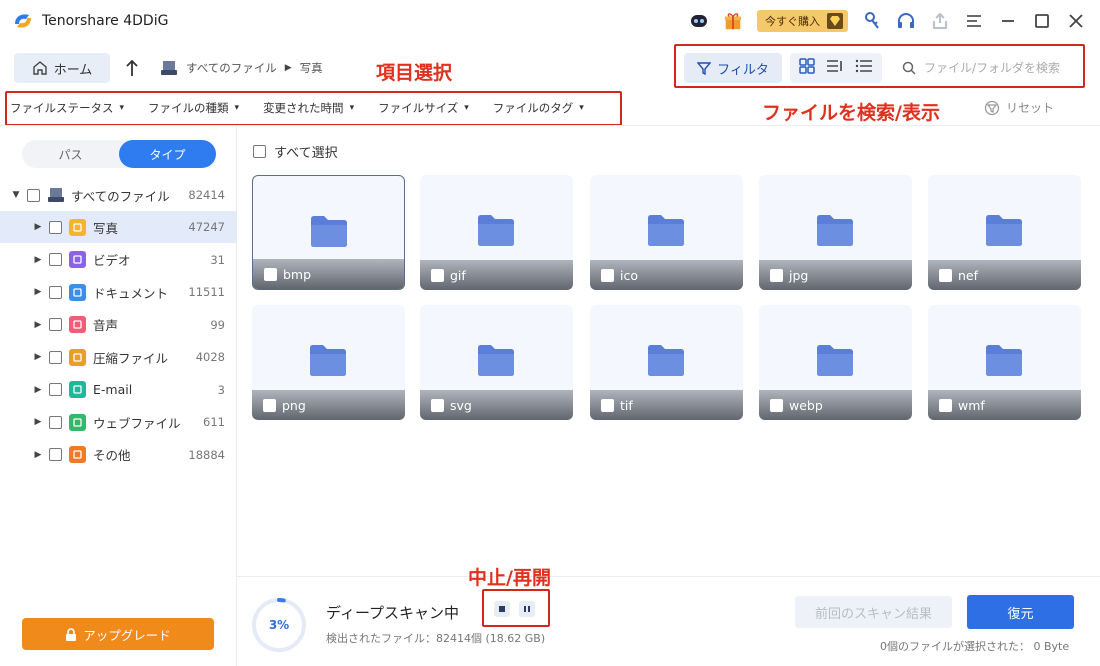  I want to click on tree-label: ドキュメント, so click(131, 293).